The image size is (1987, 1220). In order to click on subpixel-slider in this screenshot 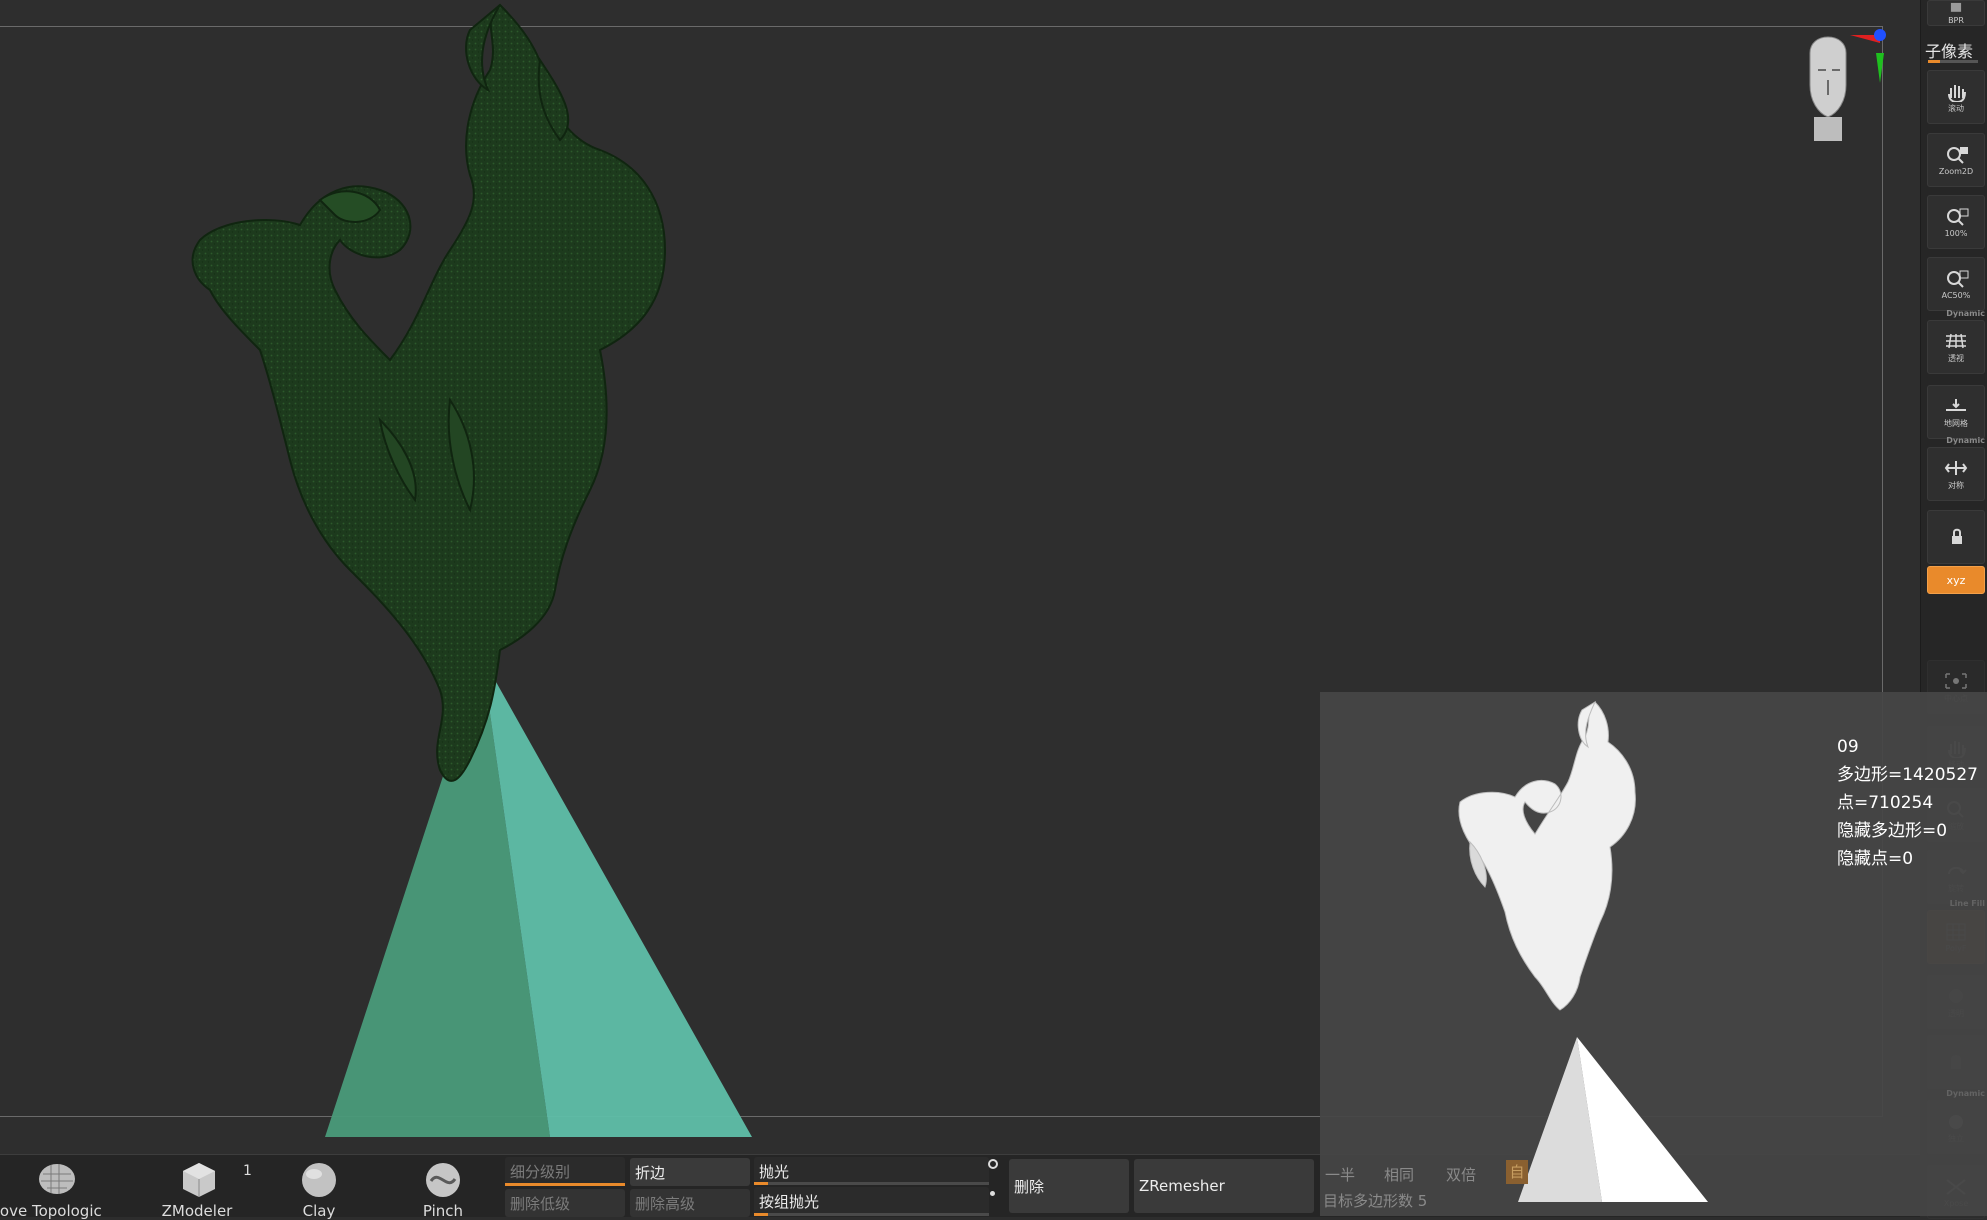, I will do `click(1953, 61)`.